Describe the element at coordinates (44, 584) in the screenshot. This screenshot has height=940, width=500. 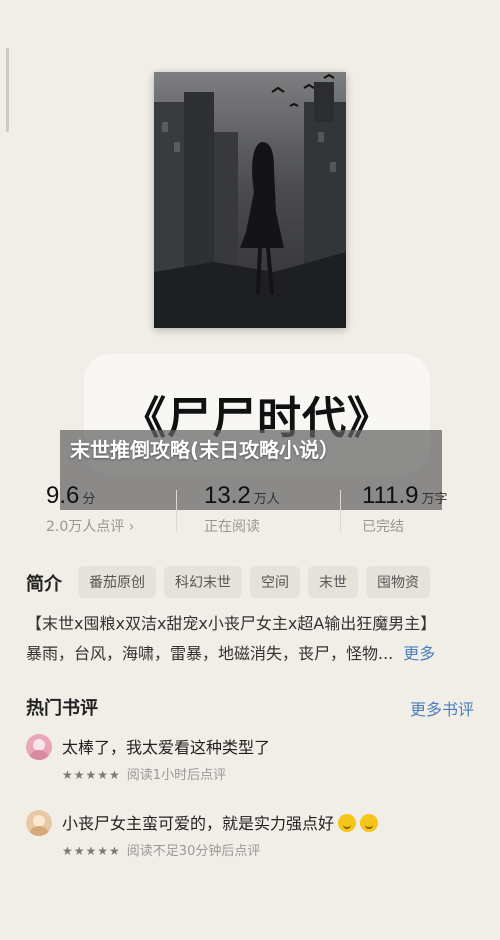
I see `intro-heading: 简介` at that location.